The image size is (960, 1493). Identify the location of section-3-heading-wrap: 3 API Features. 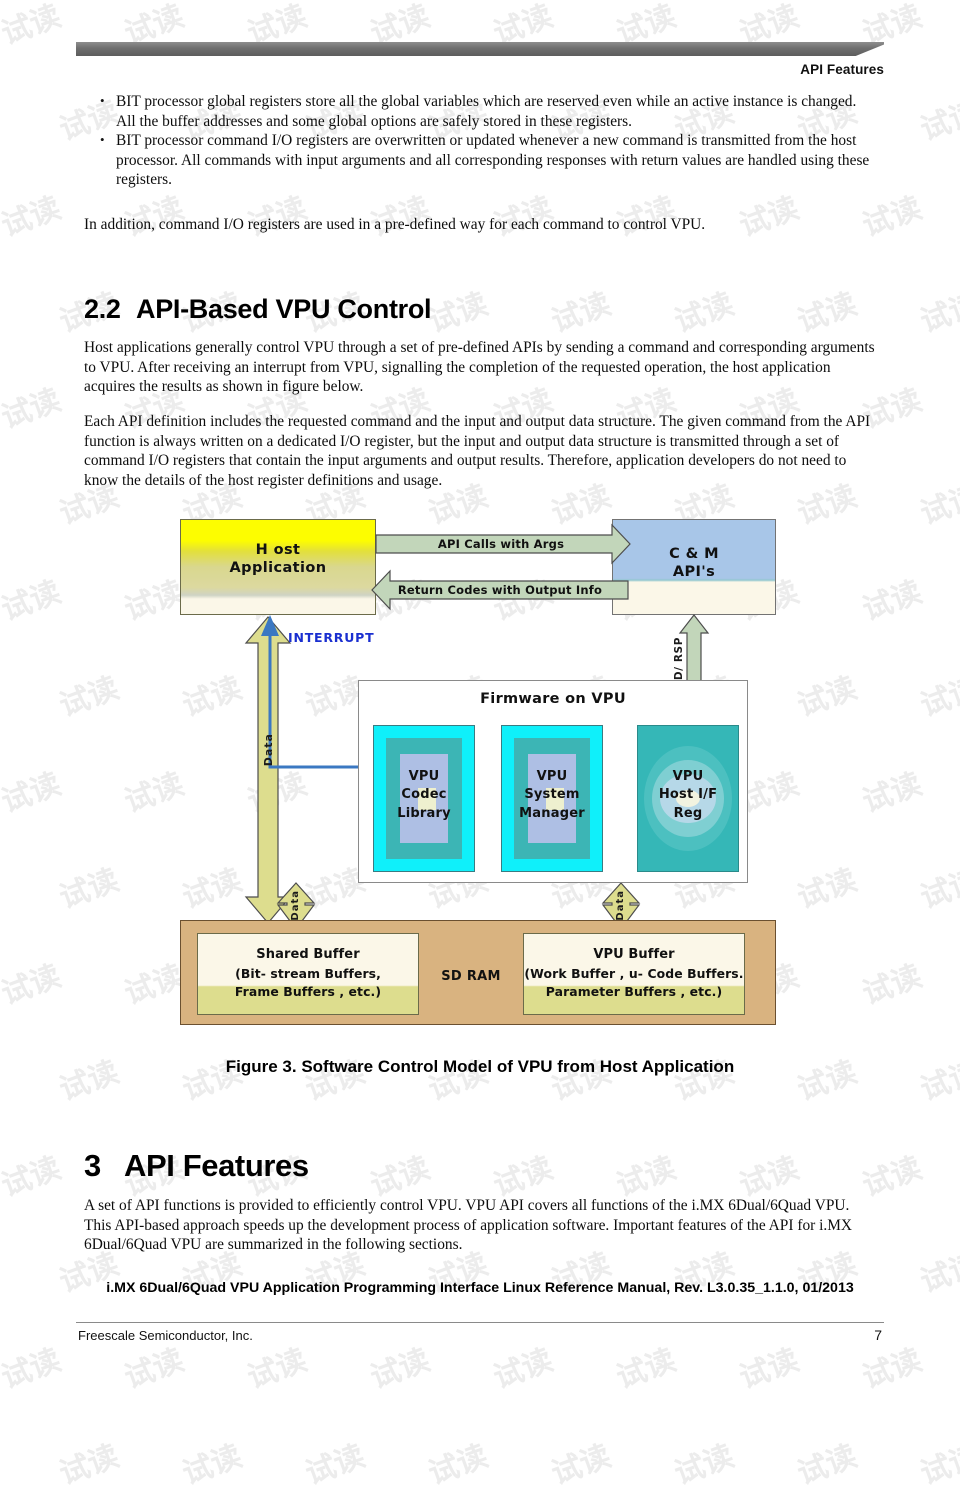
(480, 1166).